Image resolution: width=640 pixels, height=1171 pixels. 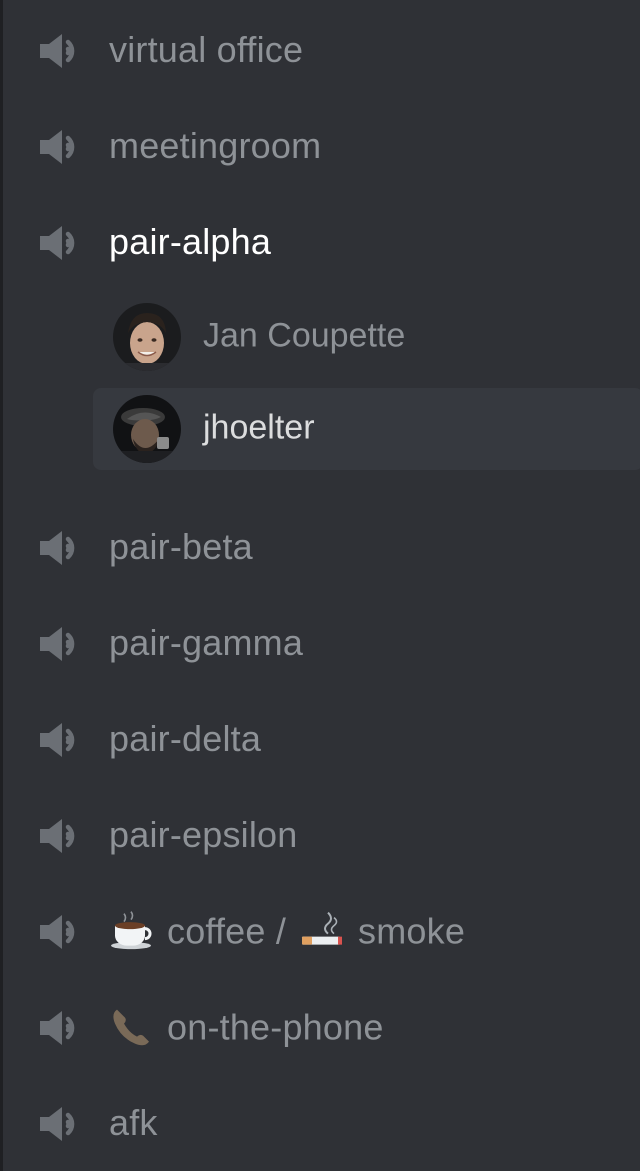 What do you see at coordinates (132, 930) in the screenshot?
I see `coffee-emoji-icon` at bounding box center [132, 930].